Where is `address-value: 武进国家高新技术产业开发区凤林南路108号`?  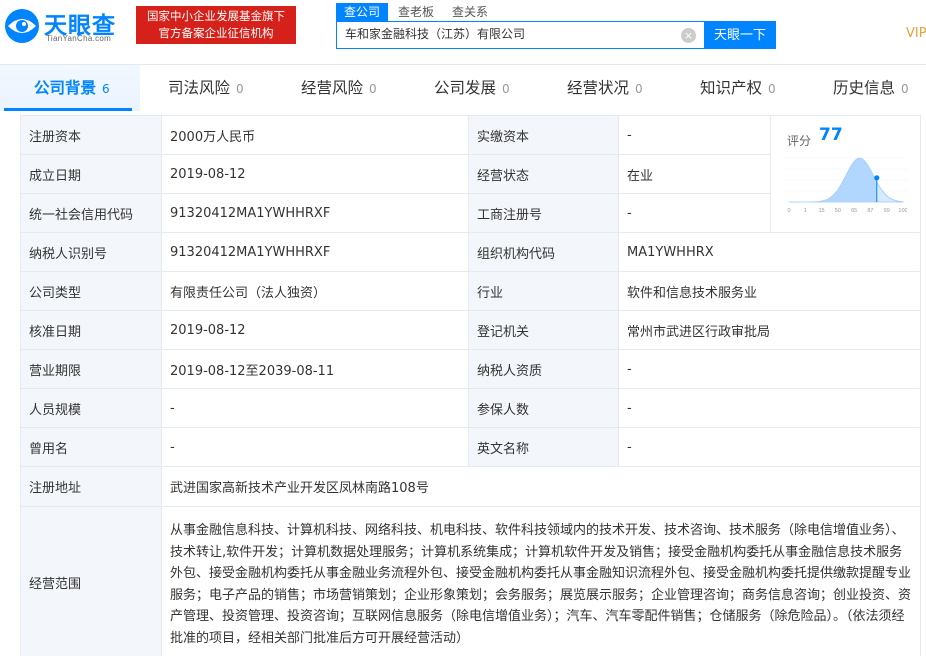
address-value: 武进国家高新技术产业开发区凤林南路108号 is located at coordinates (541, 486).